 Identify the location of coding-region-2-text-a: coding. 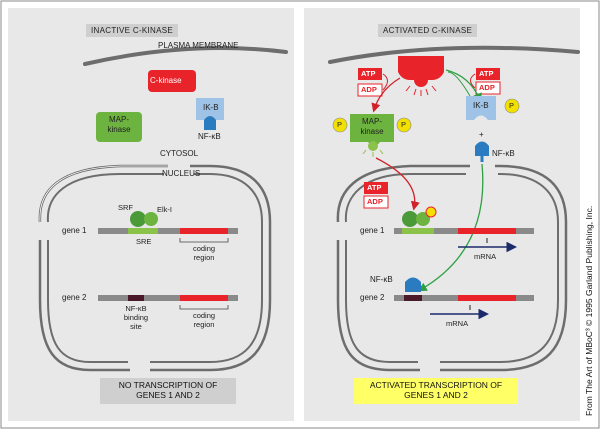
(204, 315).